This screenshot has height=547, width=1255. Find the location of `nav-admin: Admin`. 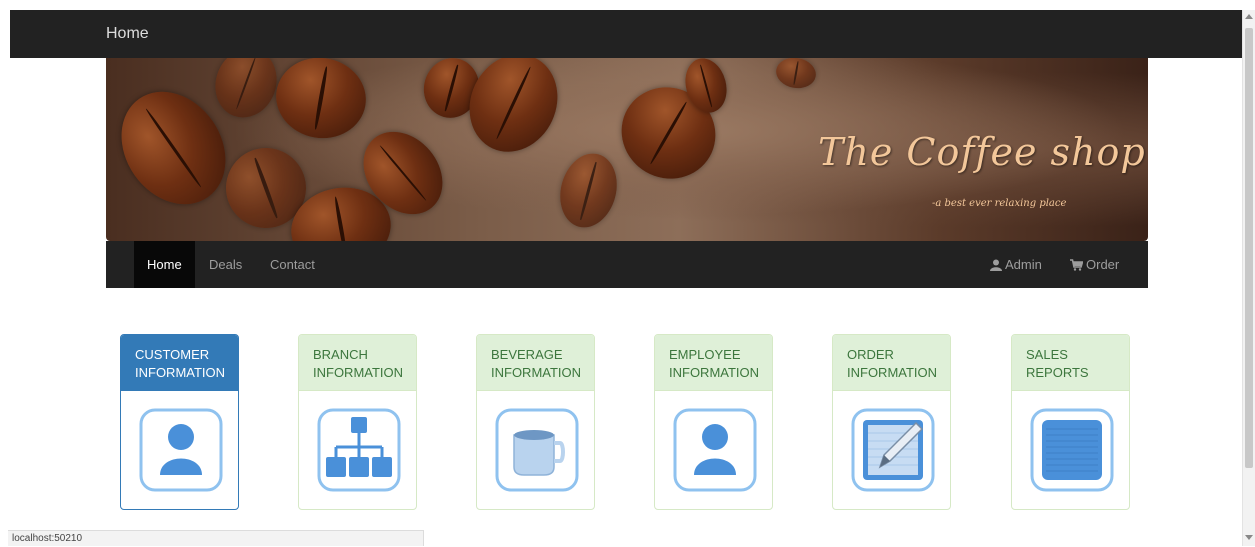

nav-admin: Admin is located at coordinates (1016, 264).